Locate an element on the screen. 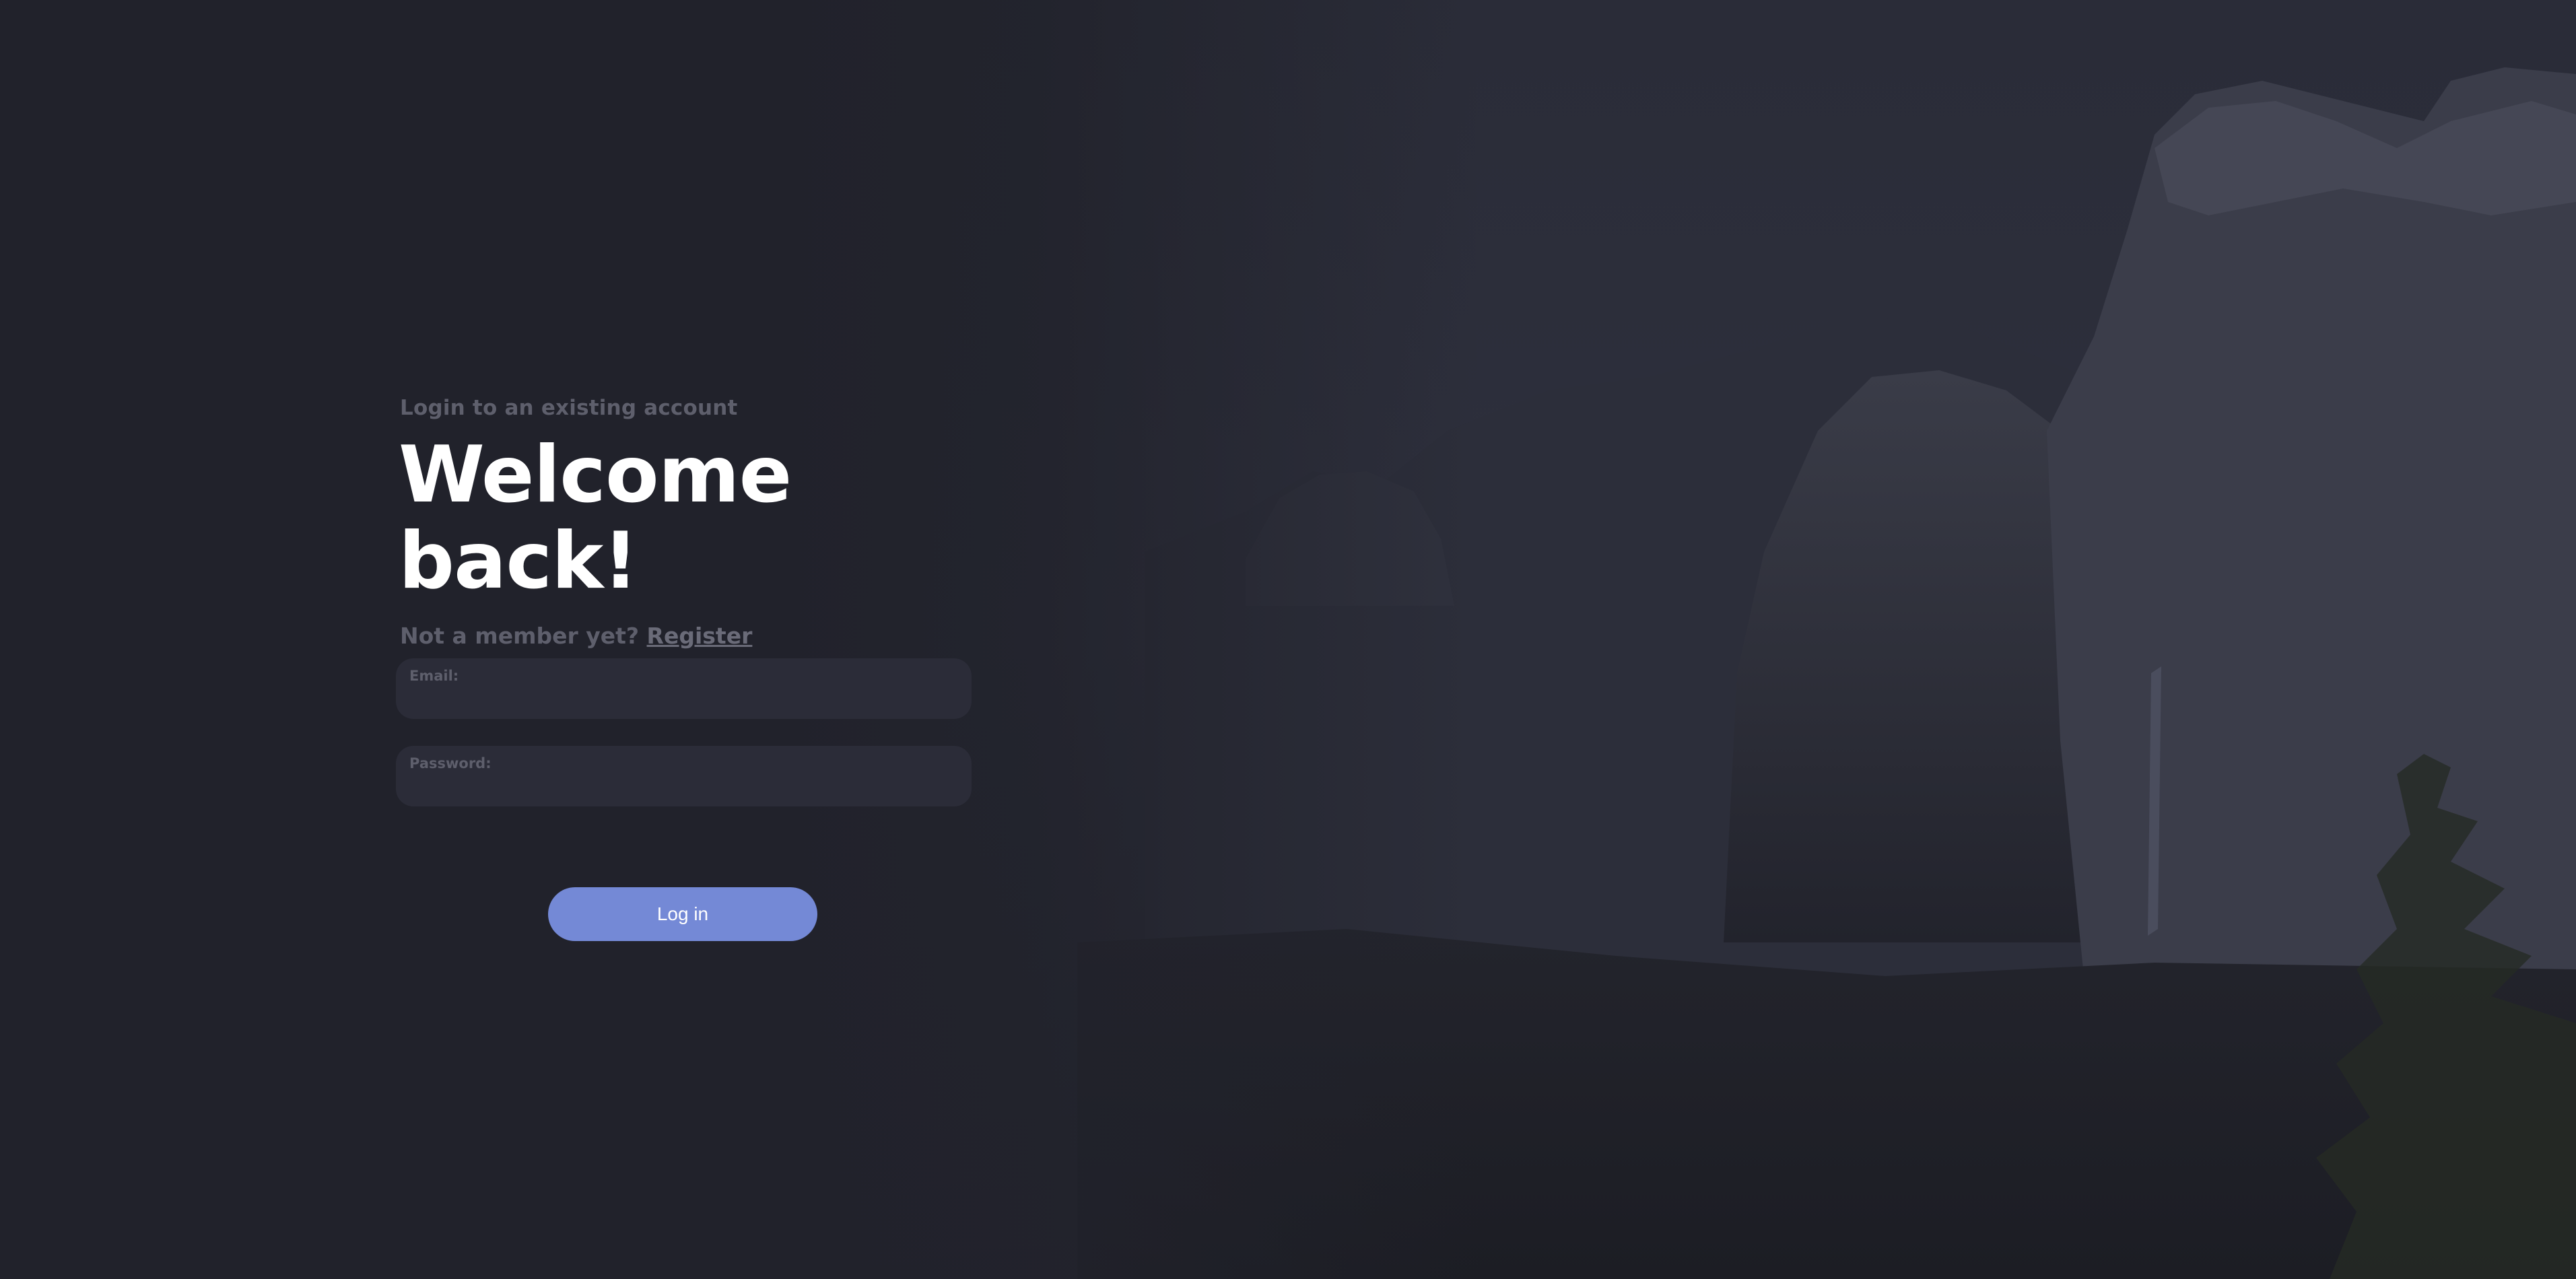 Image resolution: width=2576 pixels, height=1279 pixels. register-link: Register is located at coordinates (700, 636).